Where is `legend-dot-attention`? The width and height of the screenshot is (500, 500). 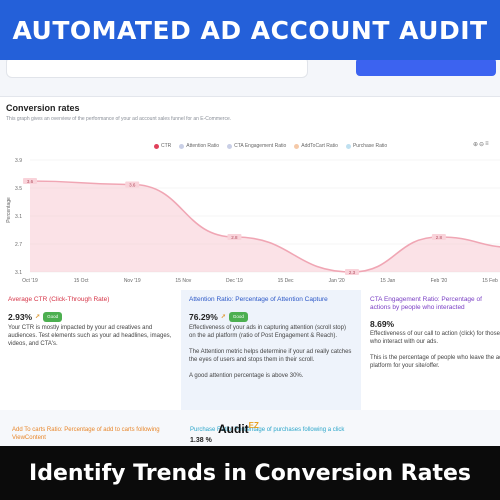
legend-dot-attention is located at coordinates (182, 146).